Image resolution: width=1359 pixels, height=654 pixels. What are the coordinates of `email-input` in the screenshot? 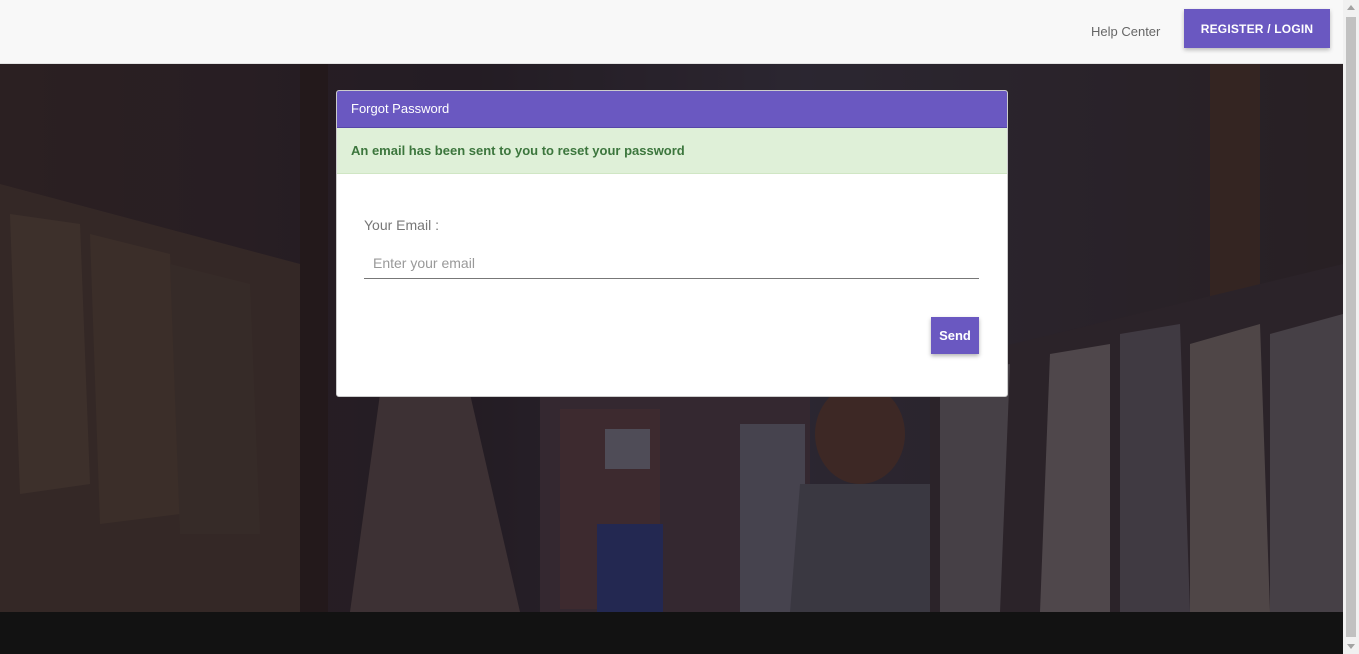 It's located at (671, 263).